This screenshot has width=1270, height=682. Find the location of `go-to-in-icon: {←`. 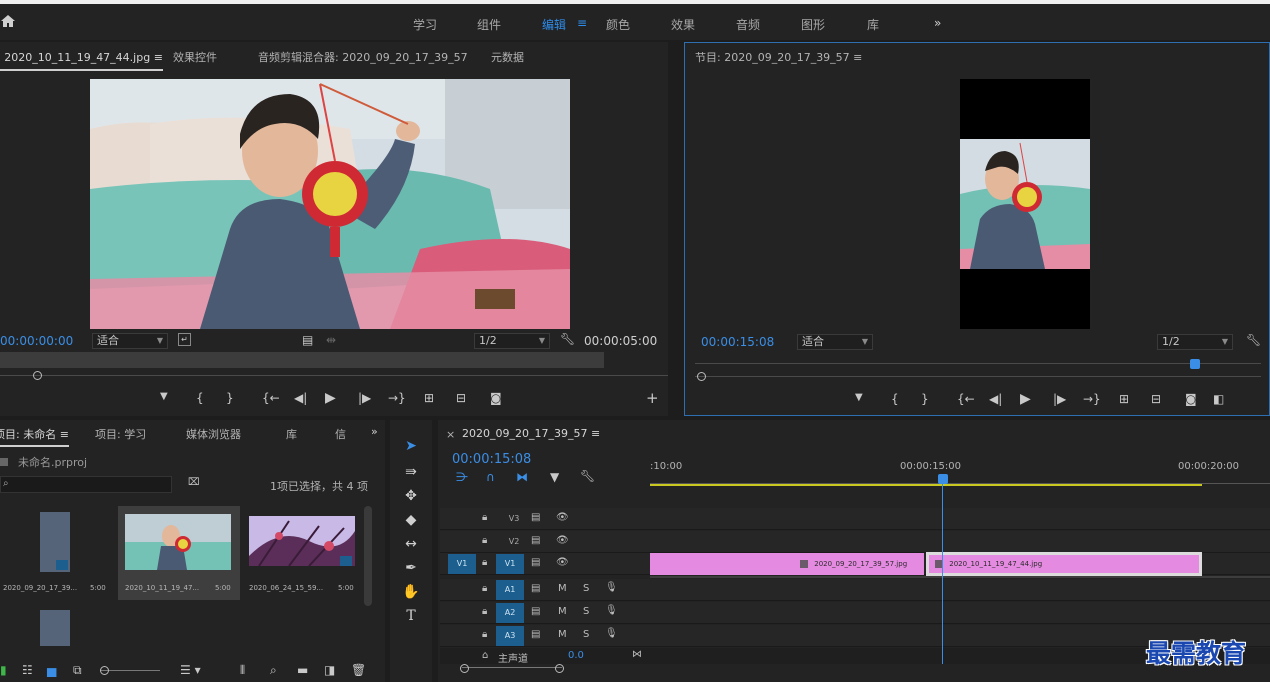

go-to-in-icon: {← is located at coordinates (271, 398).